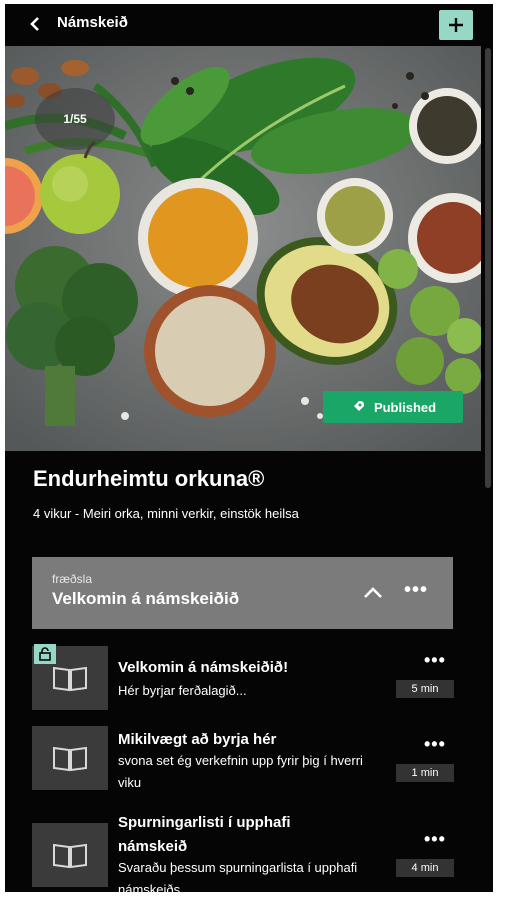  I want to click on duration-badge: 4 min, so click(425, 868).